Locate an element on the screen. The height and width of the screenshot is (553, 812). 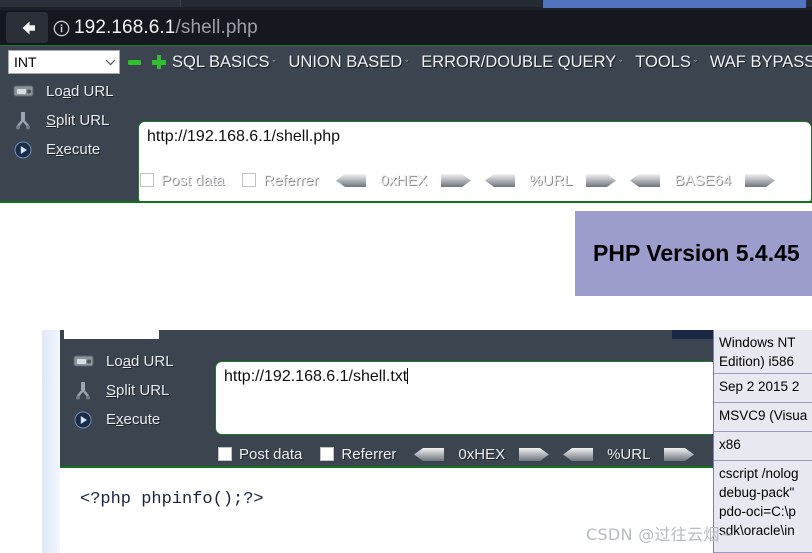
menu-label: TOOLS is located at coordinates (663, 61).